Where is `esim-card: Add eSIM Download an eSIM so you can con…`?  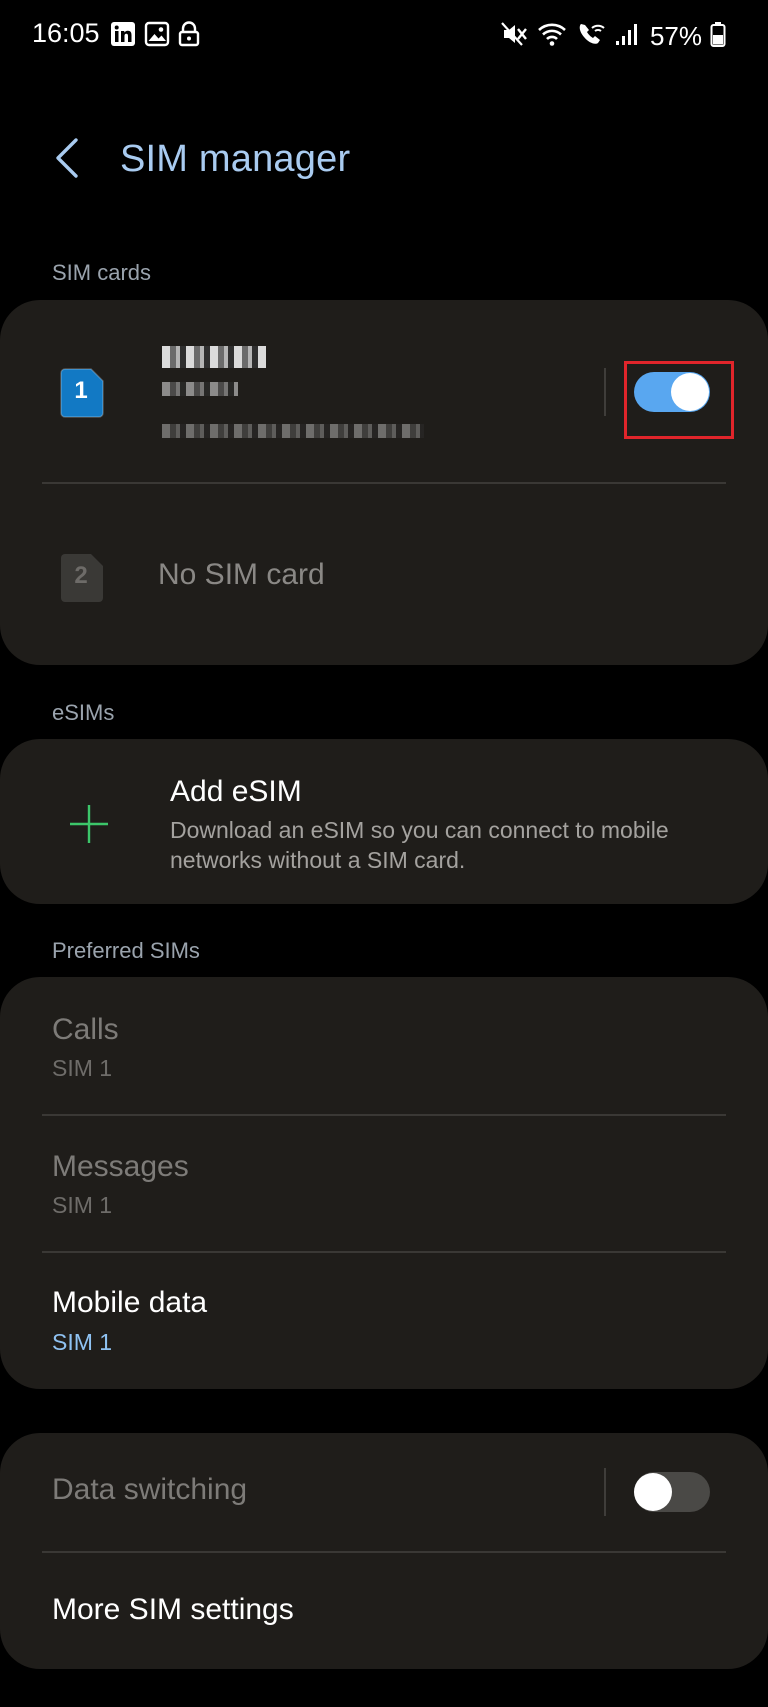
esim-card: Add eSIM Download an eSIM so you can con… is located at coordinates (384, 821).